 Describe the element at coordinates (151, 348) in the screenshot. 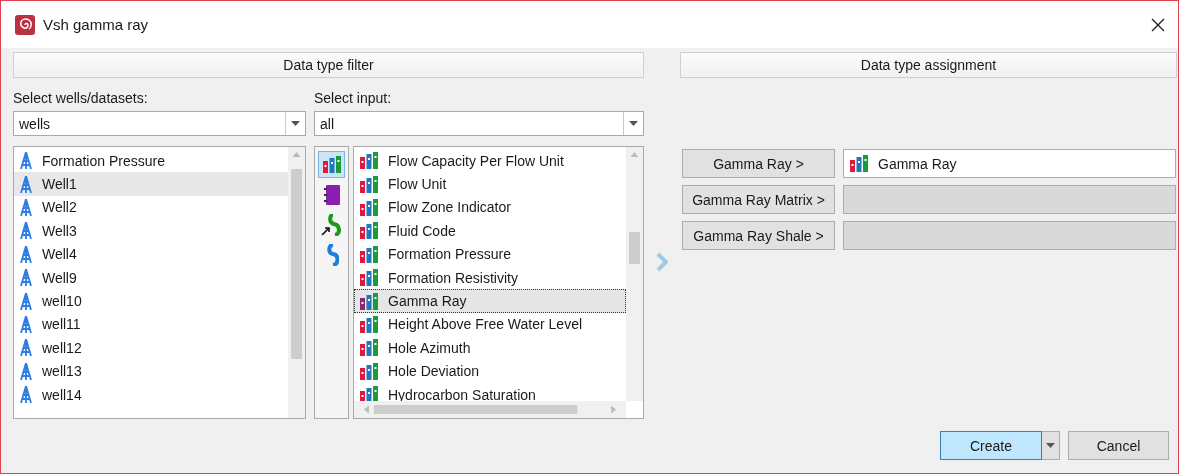

I see `well-item: well12` at that location.